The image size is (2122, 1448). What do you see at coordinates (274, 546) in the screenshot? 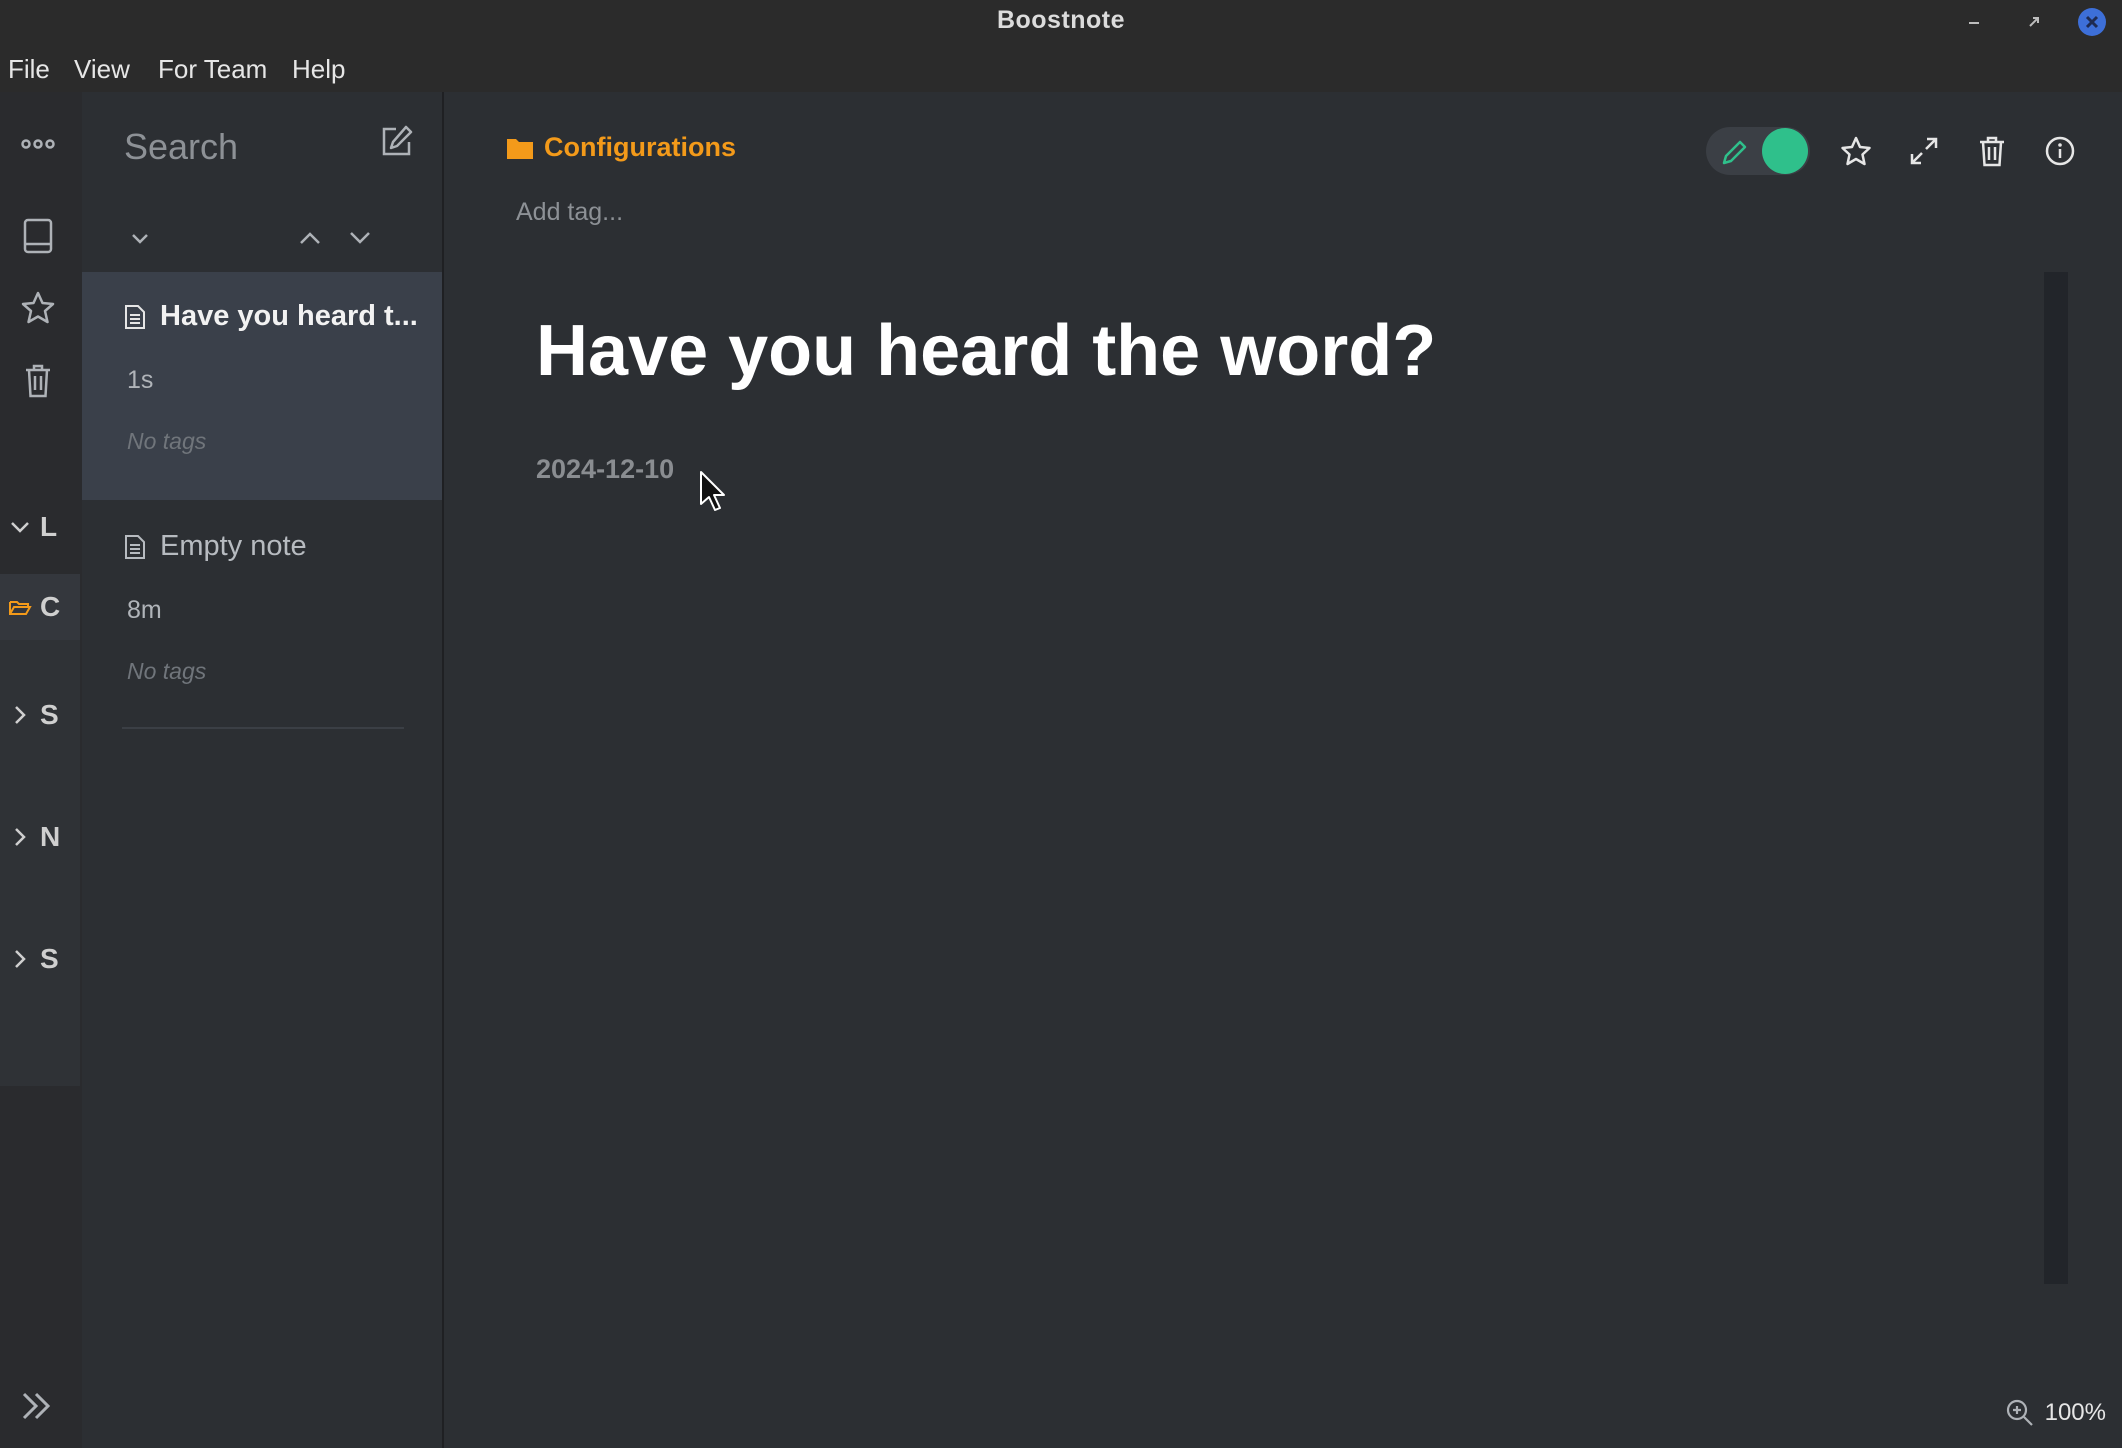
I see `note-title: Empty note` at bounding box center [274, 546].